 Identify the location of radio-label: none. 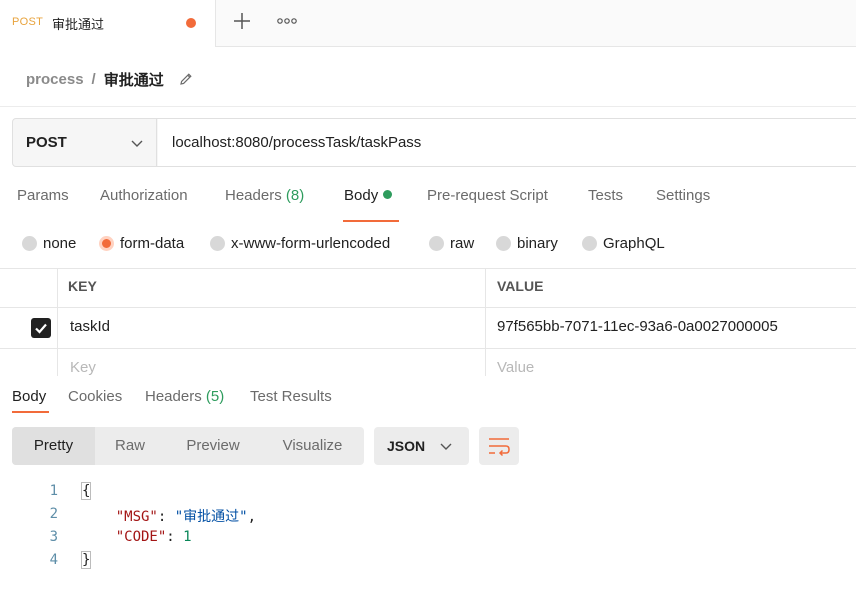
(60, 243).